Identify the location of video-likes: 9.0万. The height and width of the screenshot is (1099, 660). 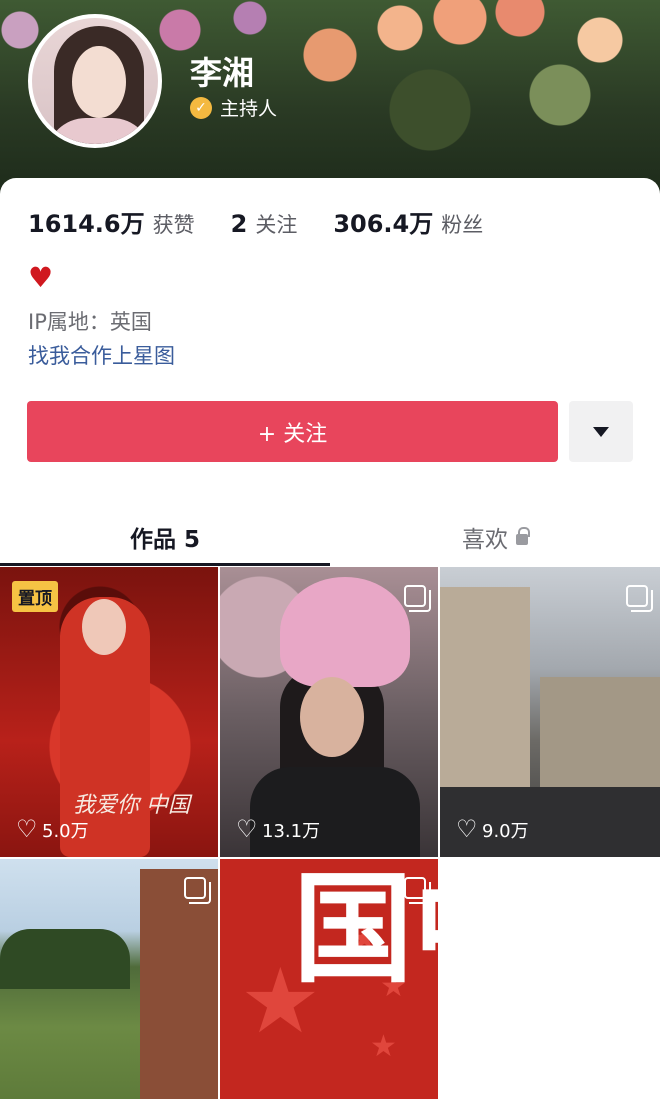
(492, 829).